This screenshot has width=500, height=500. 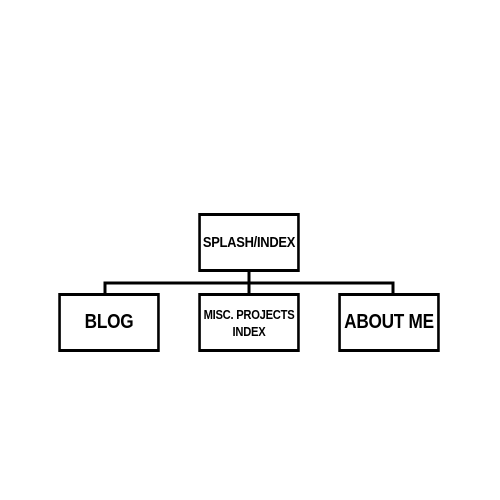 I want to click on node-splash-index-label: SPLASH/INDEX, so click(x=249, y=242).